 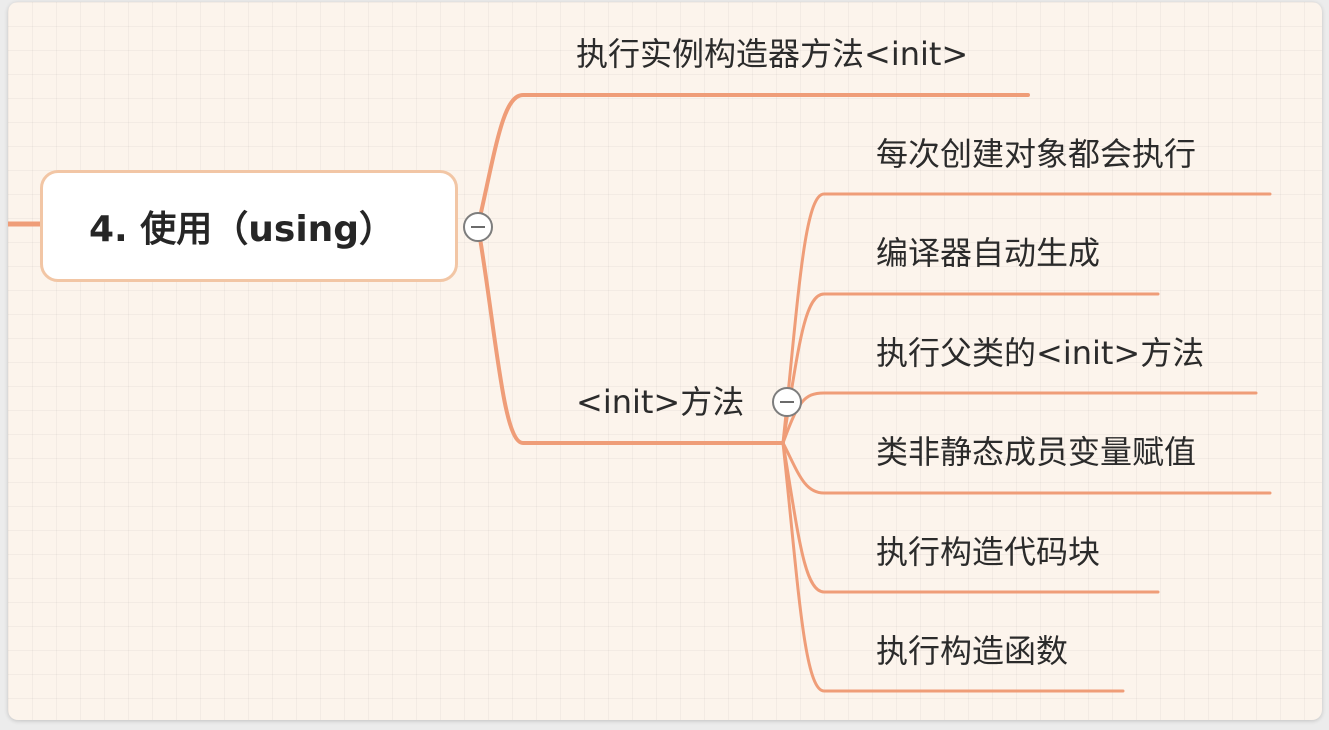 I want to click on topic-child-3: 执行父类的<init>方法, so click(x=1040, y=353).